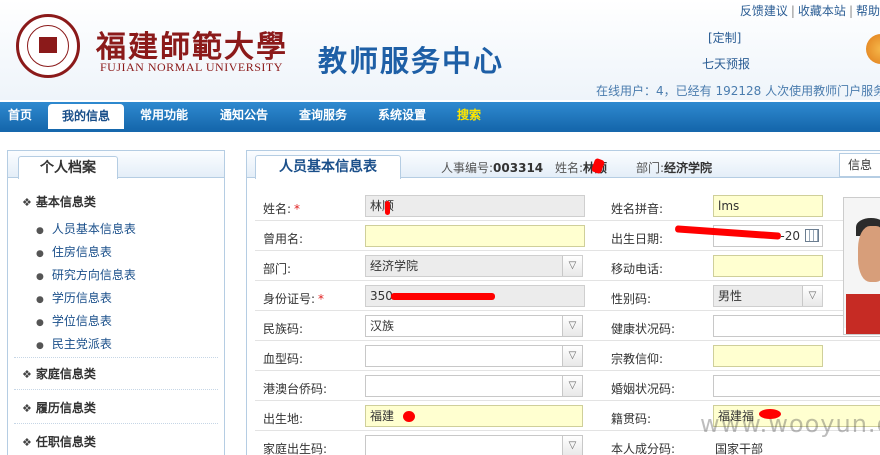  I want to click on form-row: 部门: 经济学院 ▽ 移动电话:, so click(567, 266).